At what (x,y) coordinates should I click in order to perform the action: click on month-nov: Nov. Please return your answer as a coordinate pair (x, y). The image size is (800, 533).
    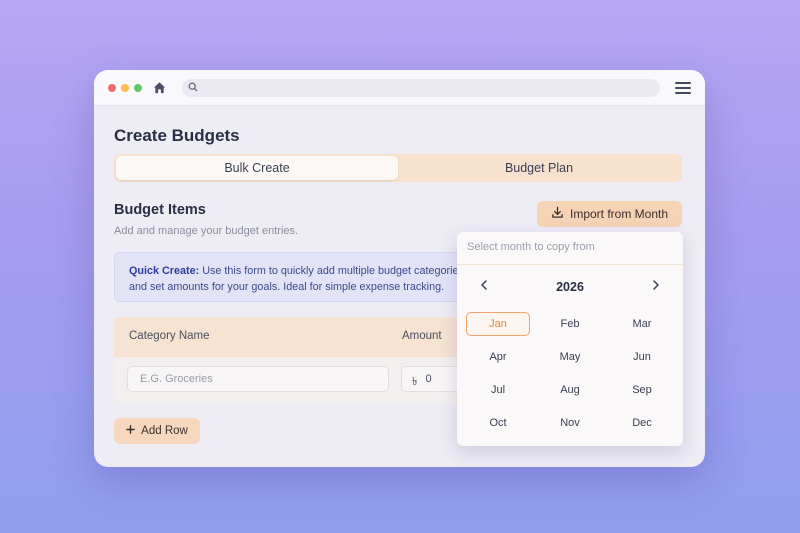
    Looking at the image, I should click on (570, 423).